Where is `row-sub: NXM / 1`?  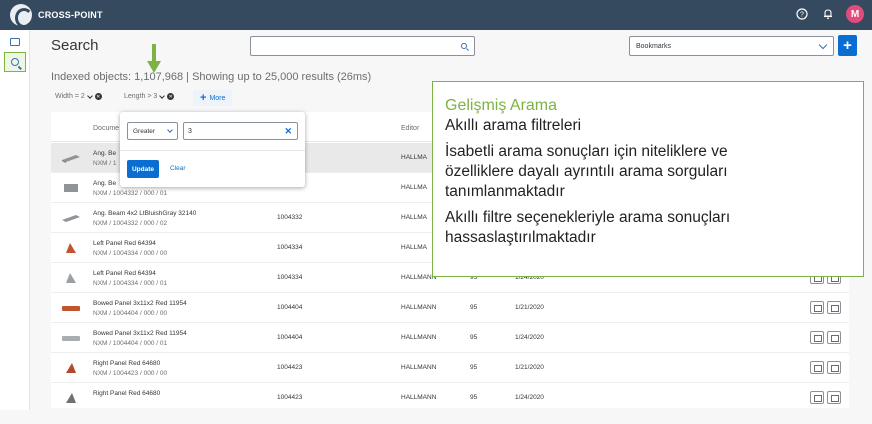 row-sub: NXM / 1 is located at coordinates (105, 163).